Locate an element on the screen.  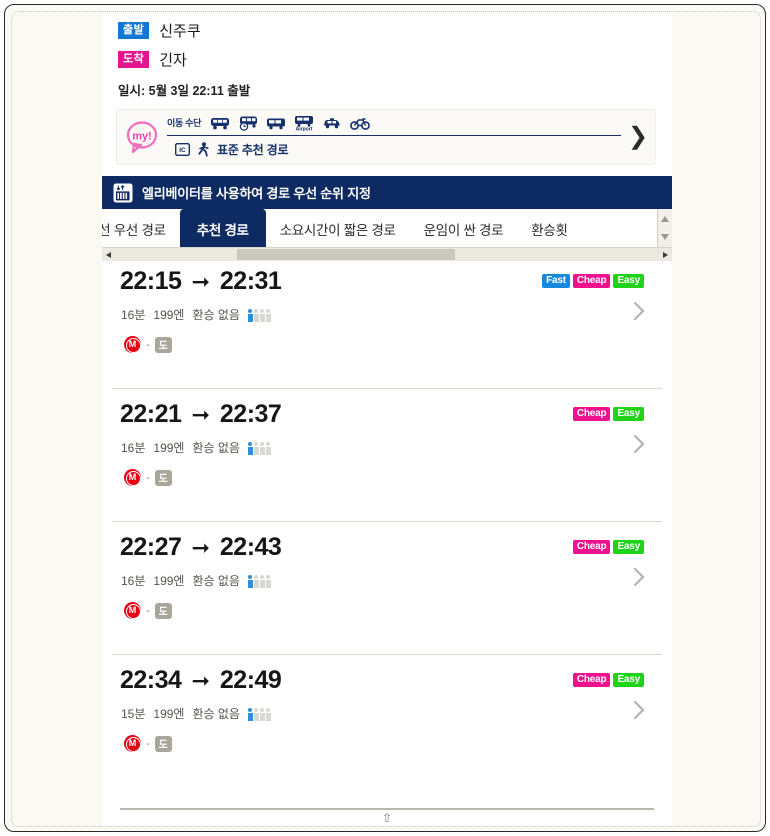
departure-row: 출발 신주쿠 is located at coordinates (395, 30).